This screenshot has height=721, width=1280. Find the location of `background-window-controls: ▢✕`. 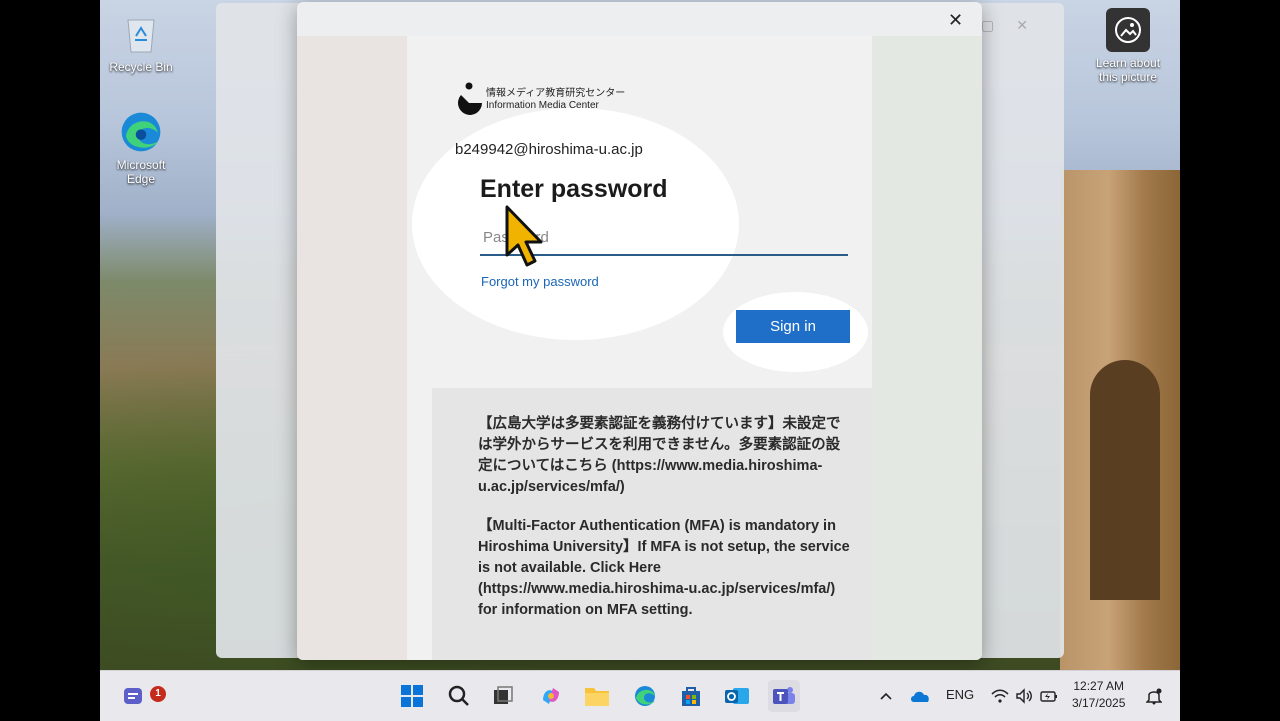

background-window-controls: ▢✕ is located at coordinates (1015, 25).